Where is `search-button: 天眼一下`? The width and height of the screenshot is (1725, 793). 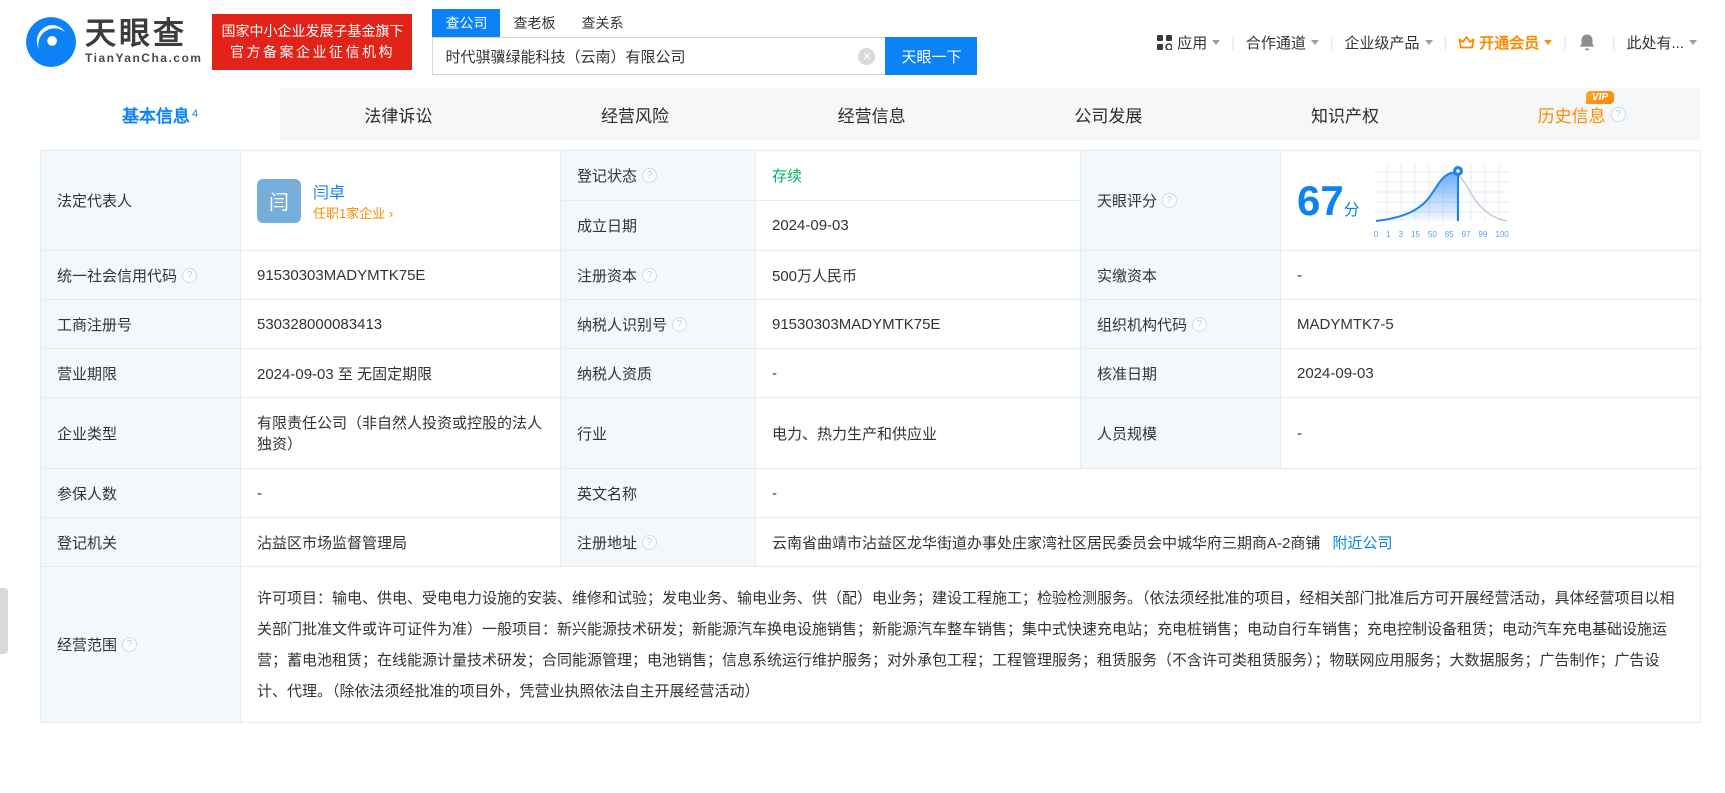
search-button: 天眼一下 is located at coordinates (931, 56).